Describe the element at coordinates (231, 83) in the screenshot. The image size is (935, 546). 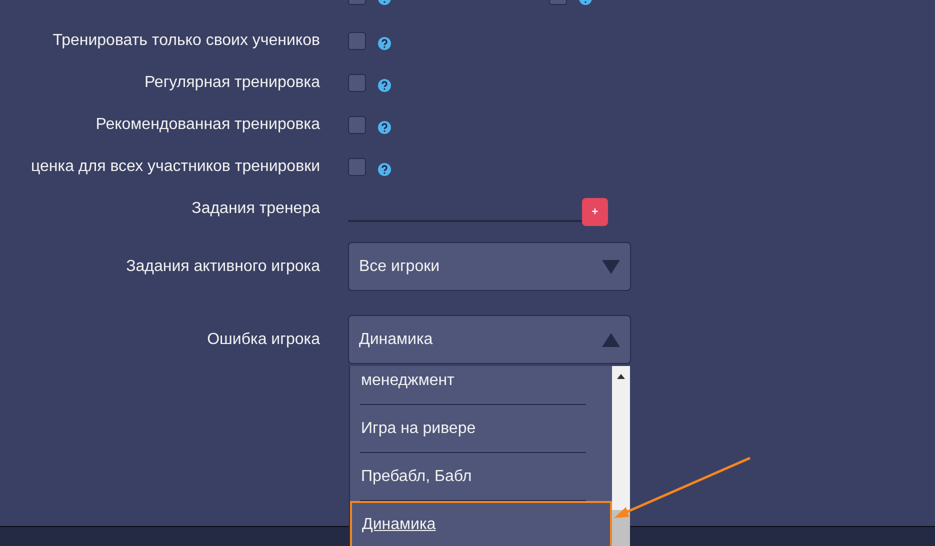
I see `field-label: Регулярная тренировка` at that location.